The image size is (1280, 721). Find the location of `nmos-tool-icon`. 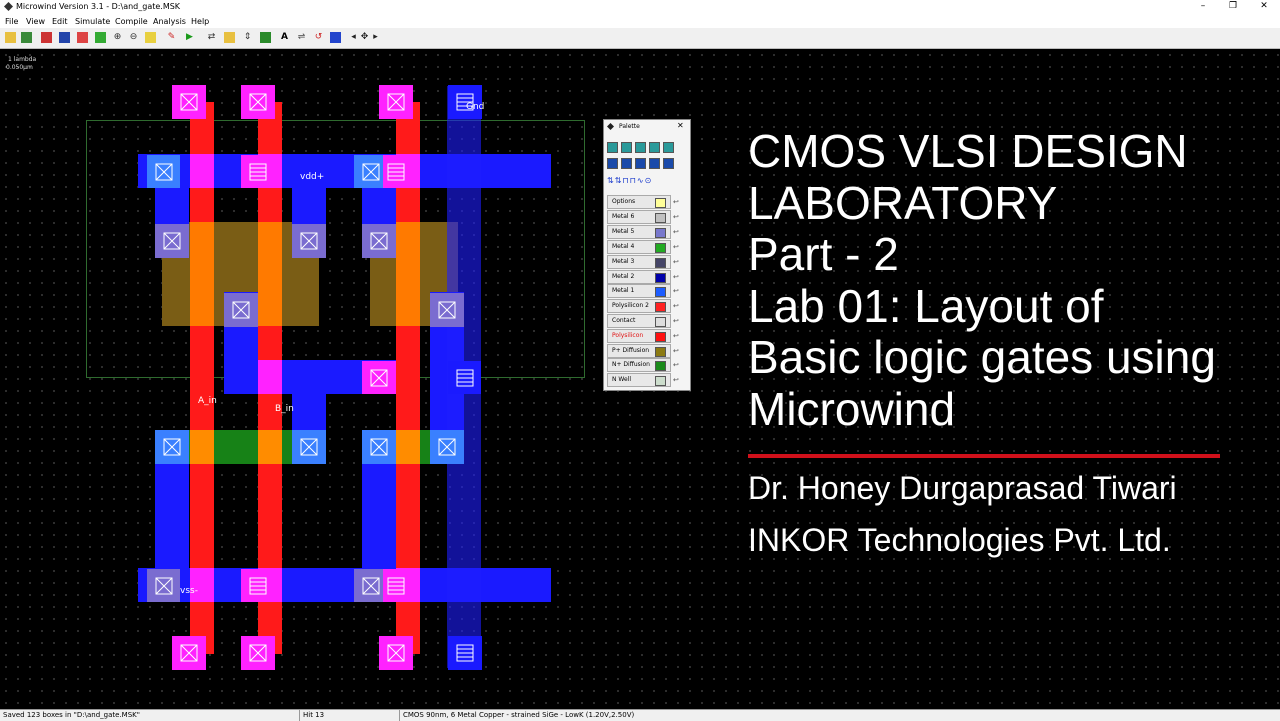

nmos-tool-icon is located at coordinates (612, 147).